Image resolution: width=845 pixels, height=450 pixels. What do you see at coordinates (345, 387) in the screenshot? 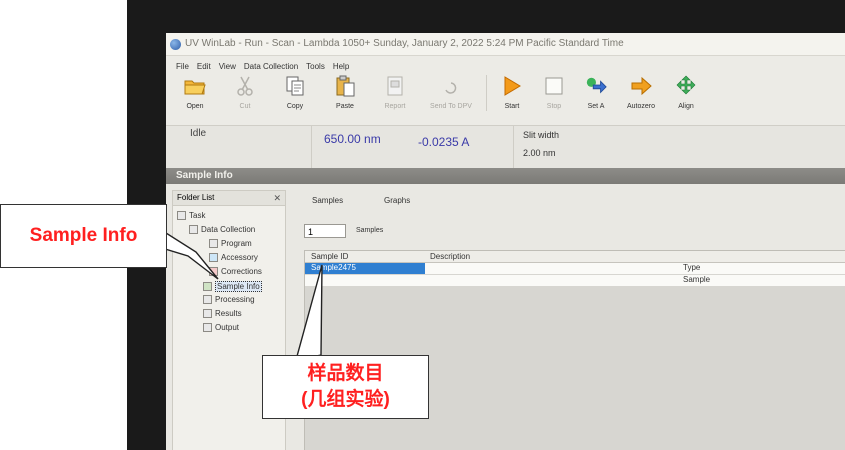
I see `annotation-sample-count: 样品数目 (几组实验)` at bounding box center [345, 387].